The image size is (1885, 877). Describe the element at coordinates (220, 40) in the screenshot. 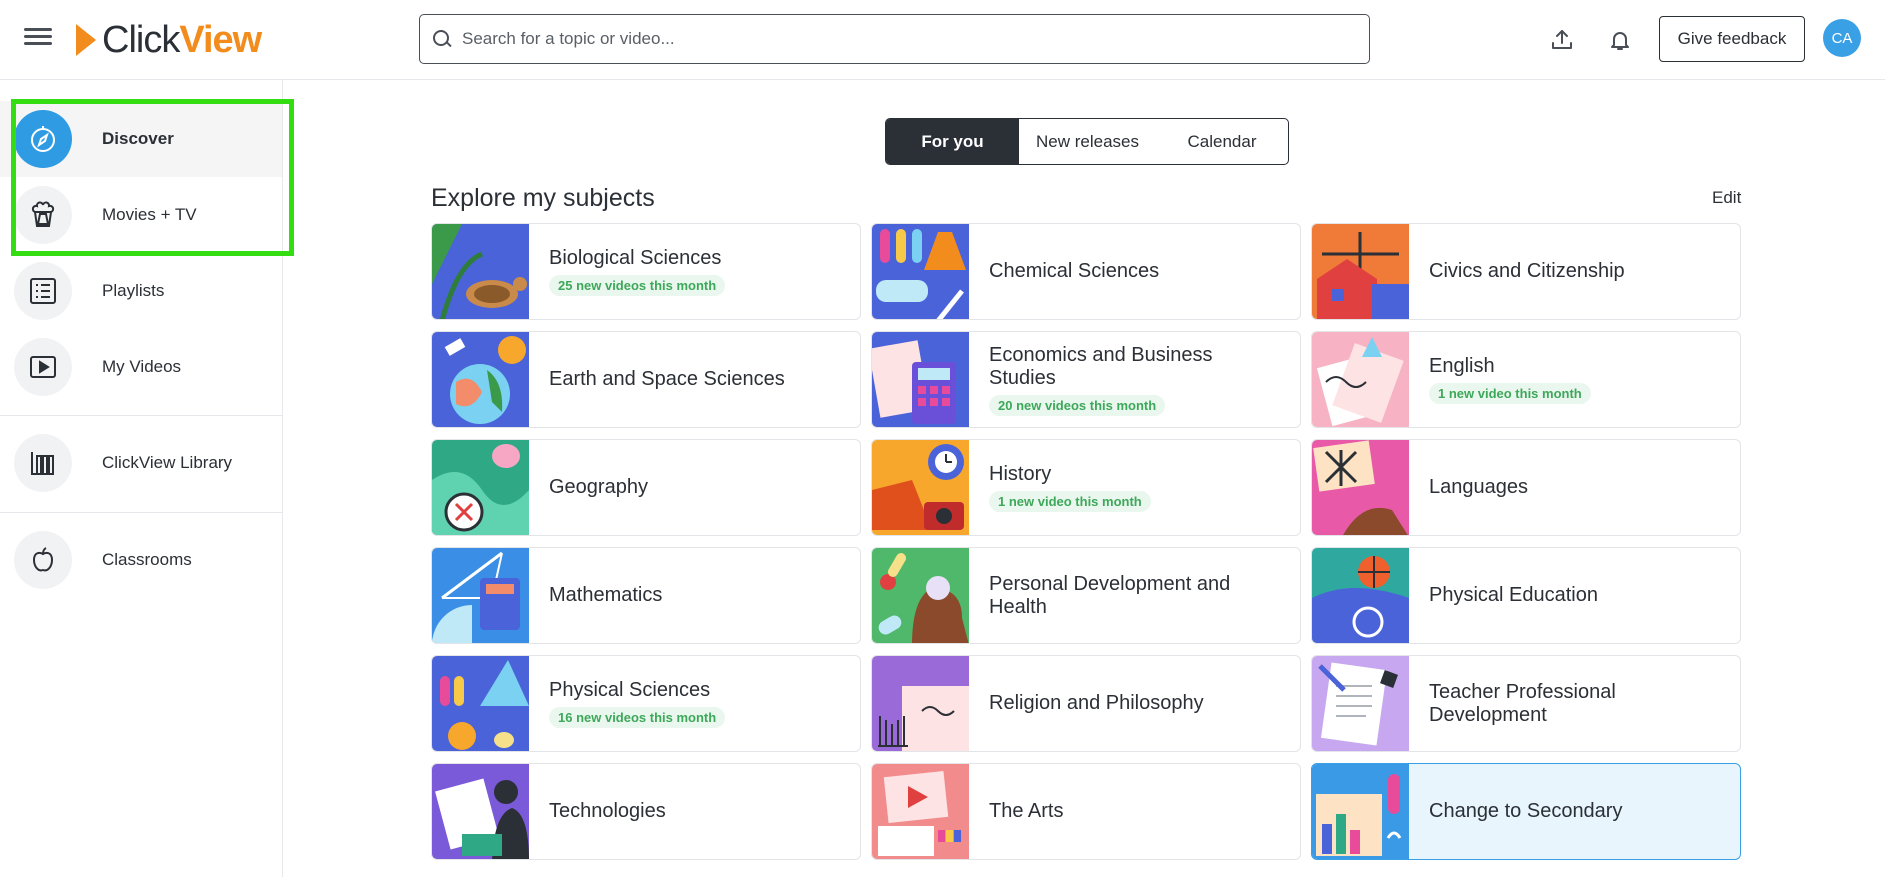

I see `logo-text-view: View` at that location.